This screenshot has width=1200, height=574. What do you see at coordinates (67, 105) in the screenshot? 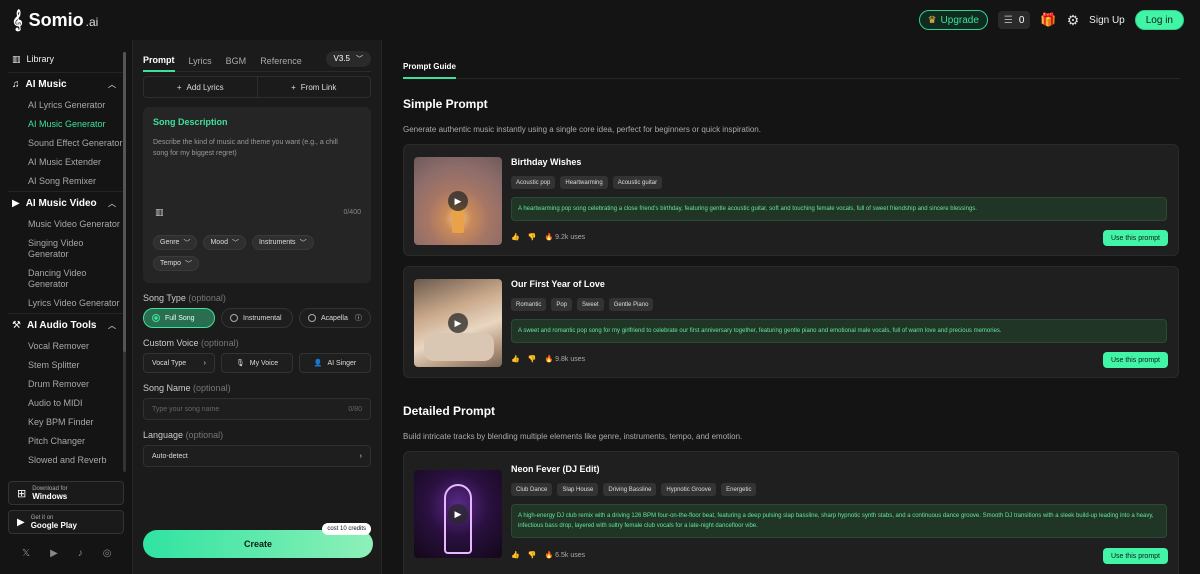
I see `sidebar-item-ai-lyrics-generator: AI Lyrics Generator` at bounding box center [67, 105].